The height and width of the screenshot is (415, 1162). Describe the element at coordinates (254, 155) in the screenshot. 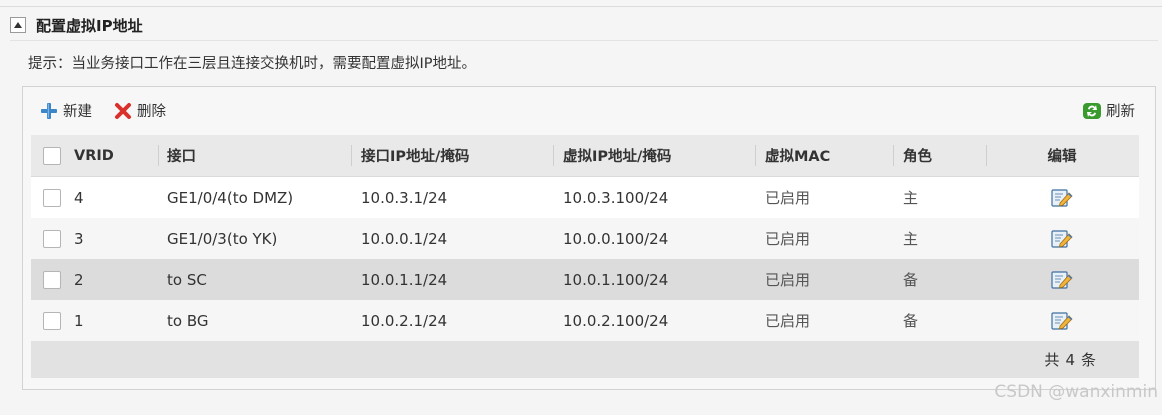

I see `header-interface: 接口` at that location.